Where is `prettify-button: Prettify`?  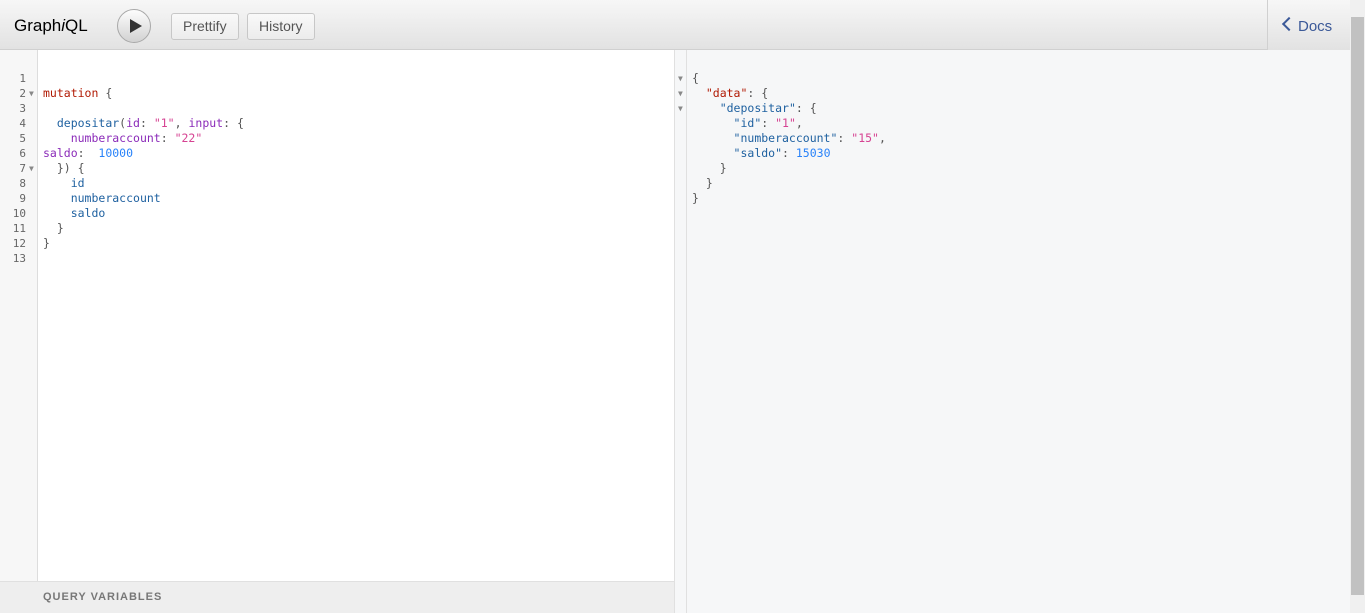 prettify-button: Prettify is located at coordinates (205, 26).